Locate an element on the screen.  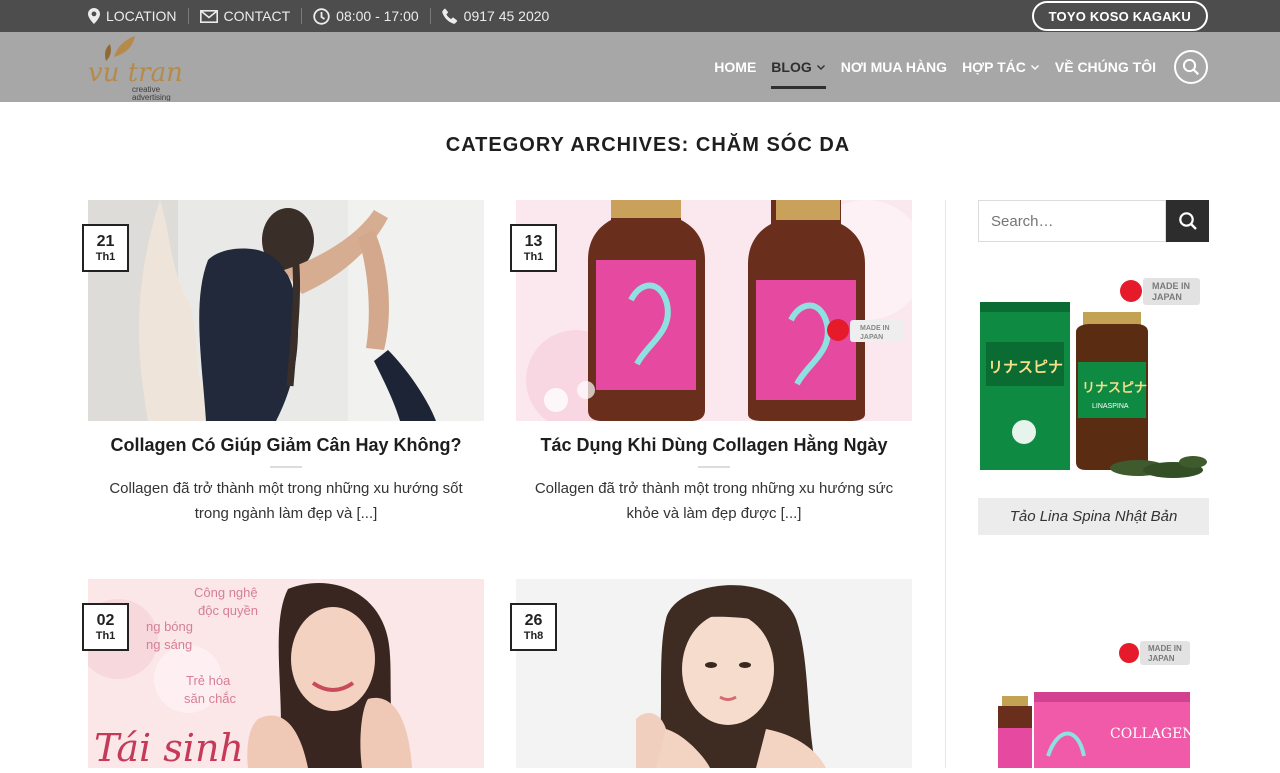
svg-text: săn chắc is located at coordinates (210, 698).